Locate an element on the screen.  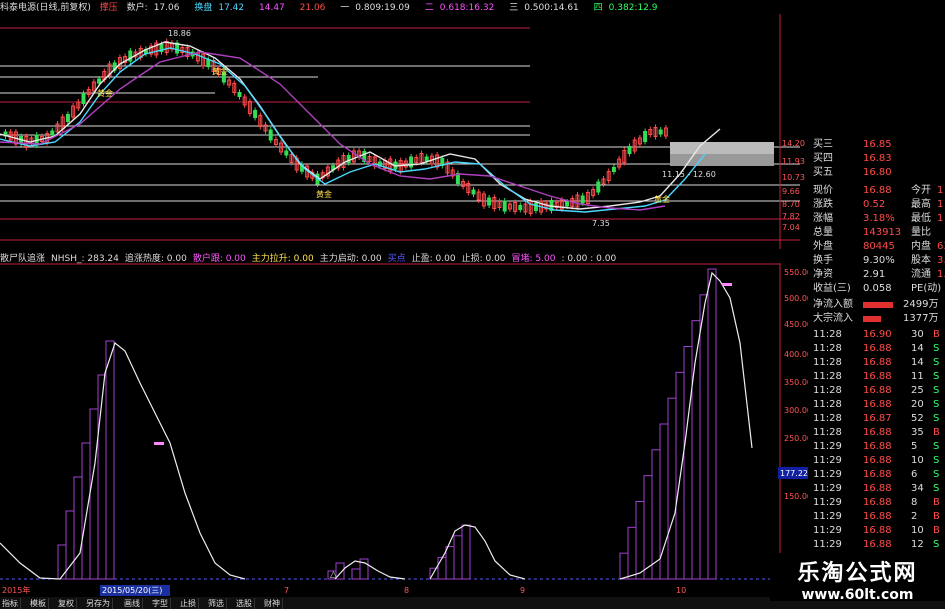
bottom-tab: 财神 is located at coordinates (272, 603).